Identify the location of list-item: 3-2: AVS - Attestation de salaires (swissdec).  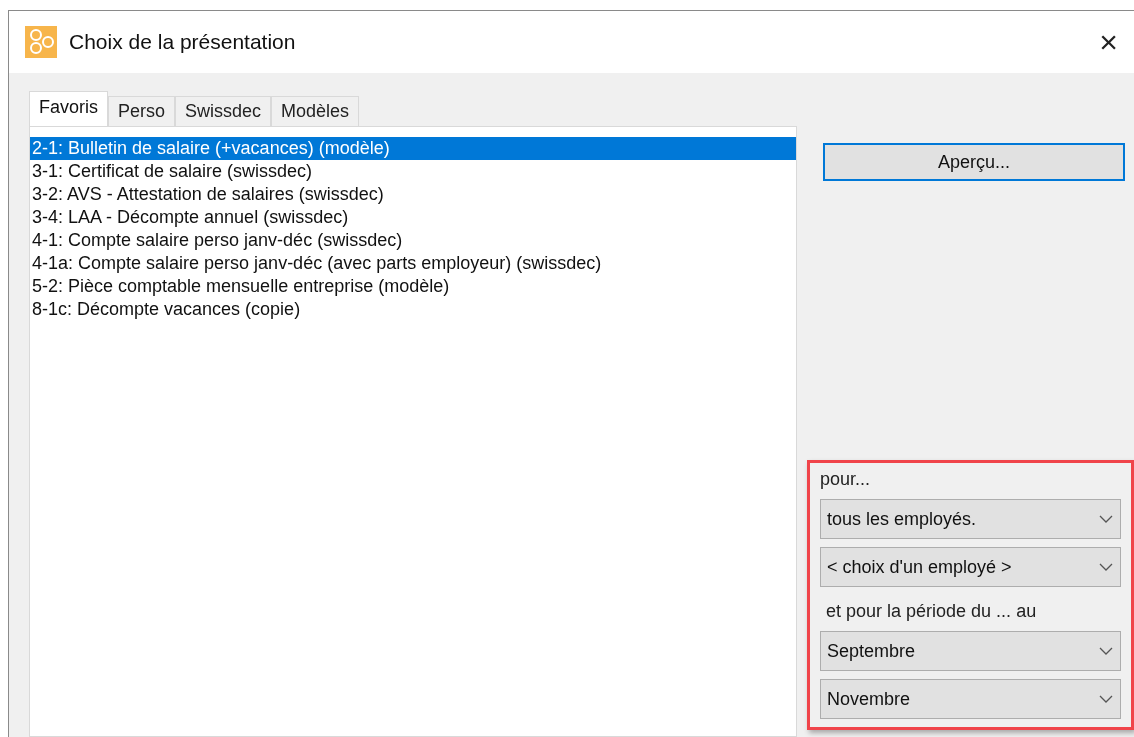
(413, 194).